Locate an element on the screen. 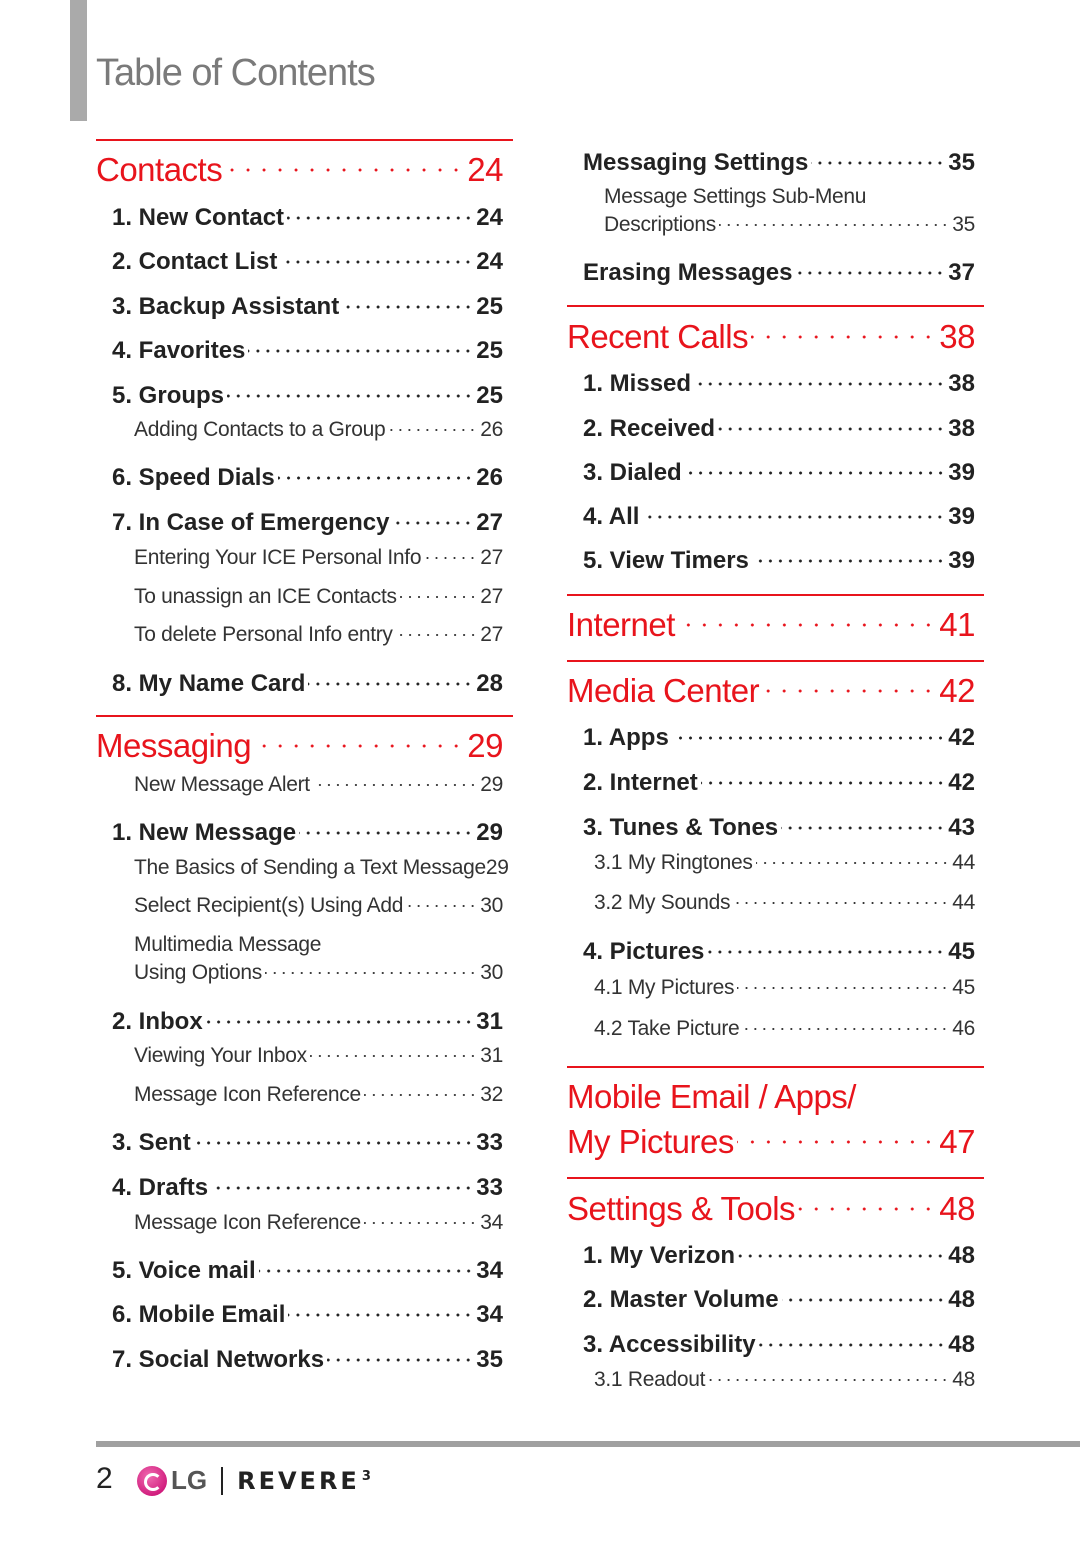  toc-subitem: Select Recipient(s) Using Add 30 is located at coordinates (318, 906).